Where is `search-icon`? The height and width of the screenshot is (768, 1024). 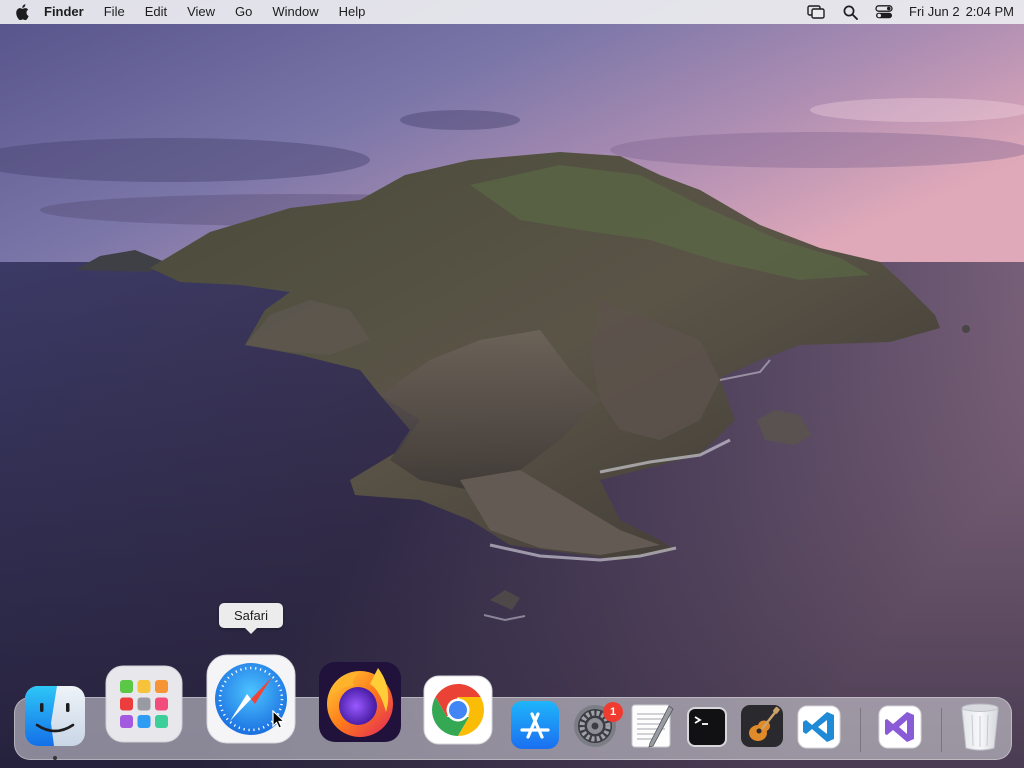
search-icon is located at coordinates (850, 12).